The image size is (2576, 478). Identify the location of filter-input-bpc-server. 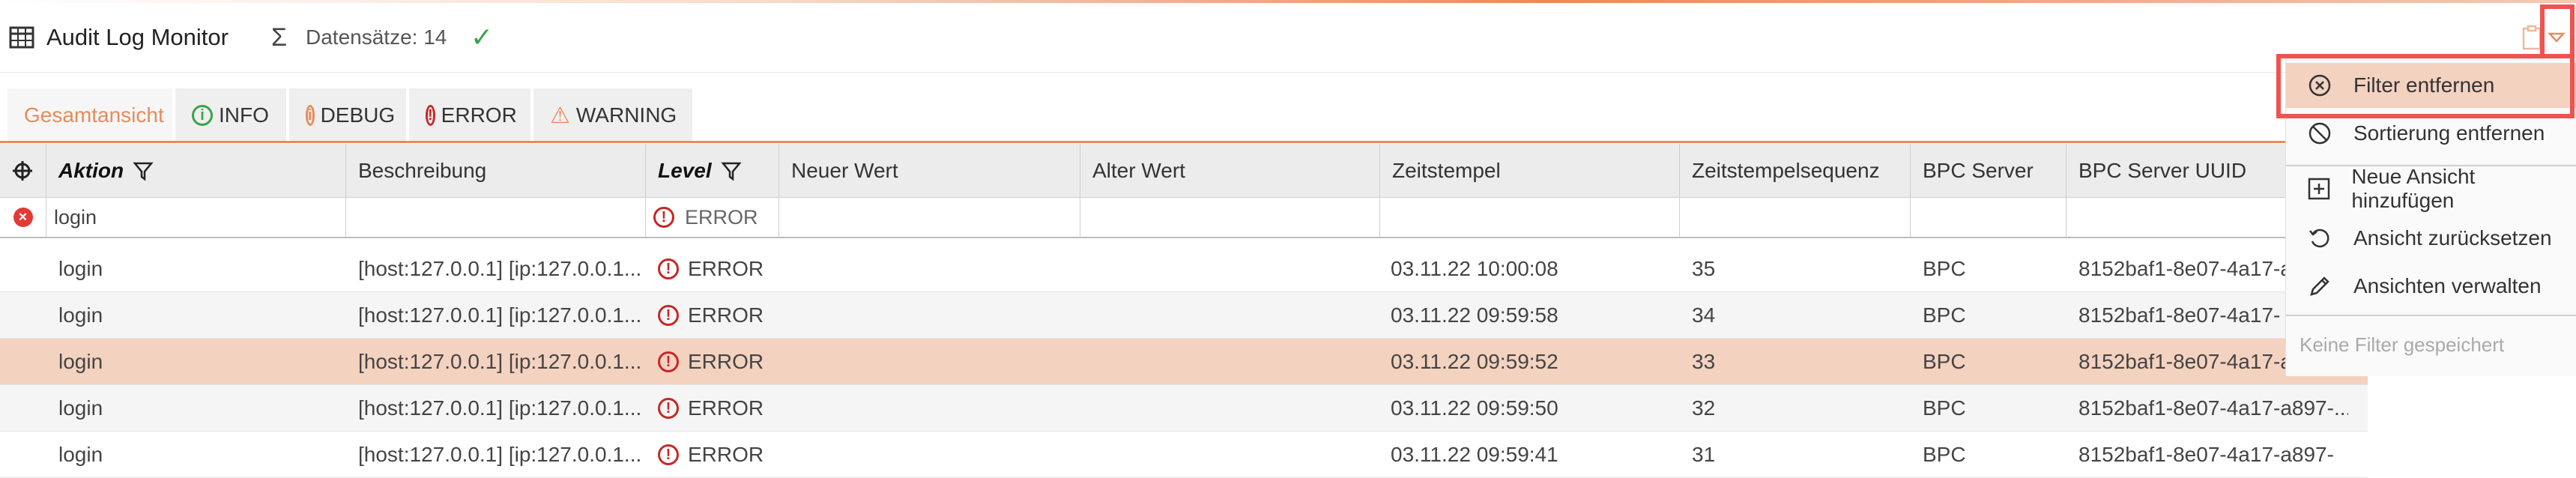
(1988, 218).